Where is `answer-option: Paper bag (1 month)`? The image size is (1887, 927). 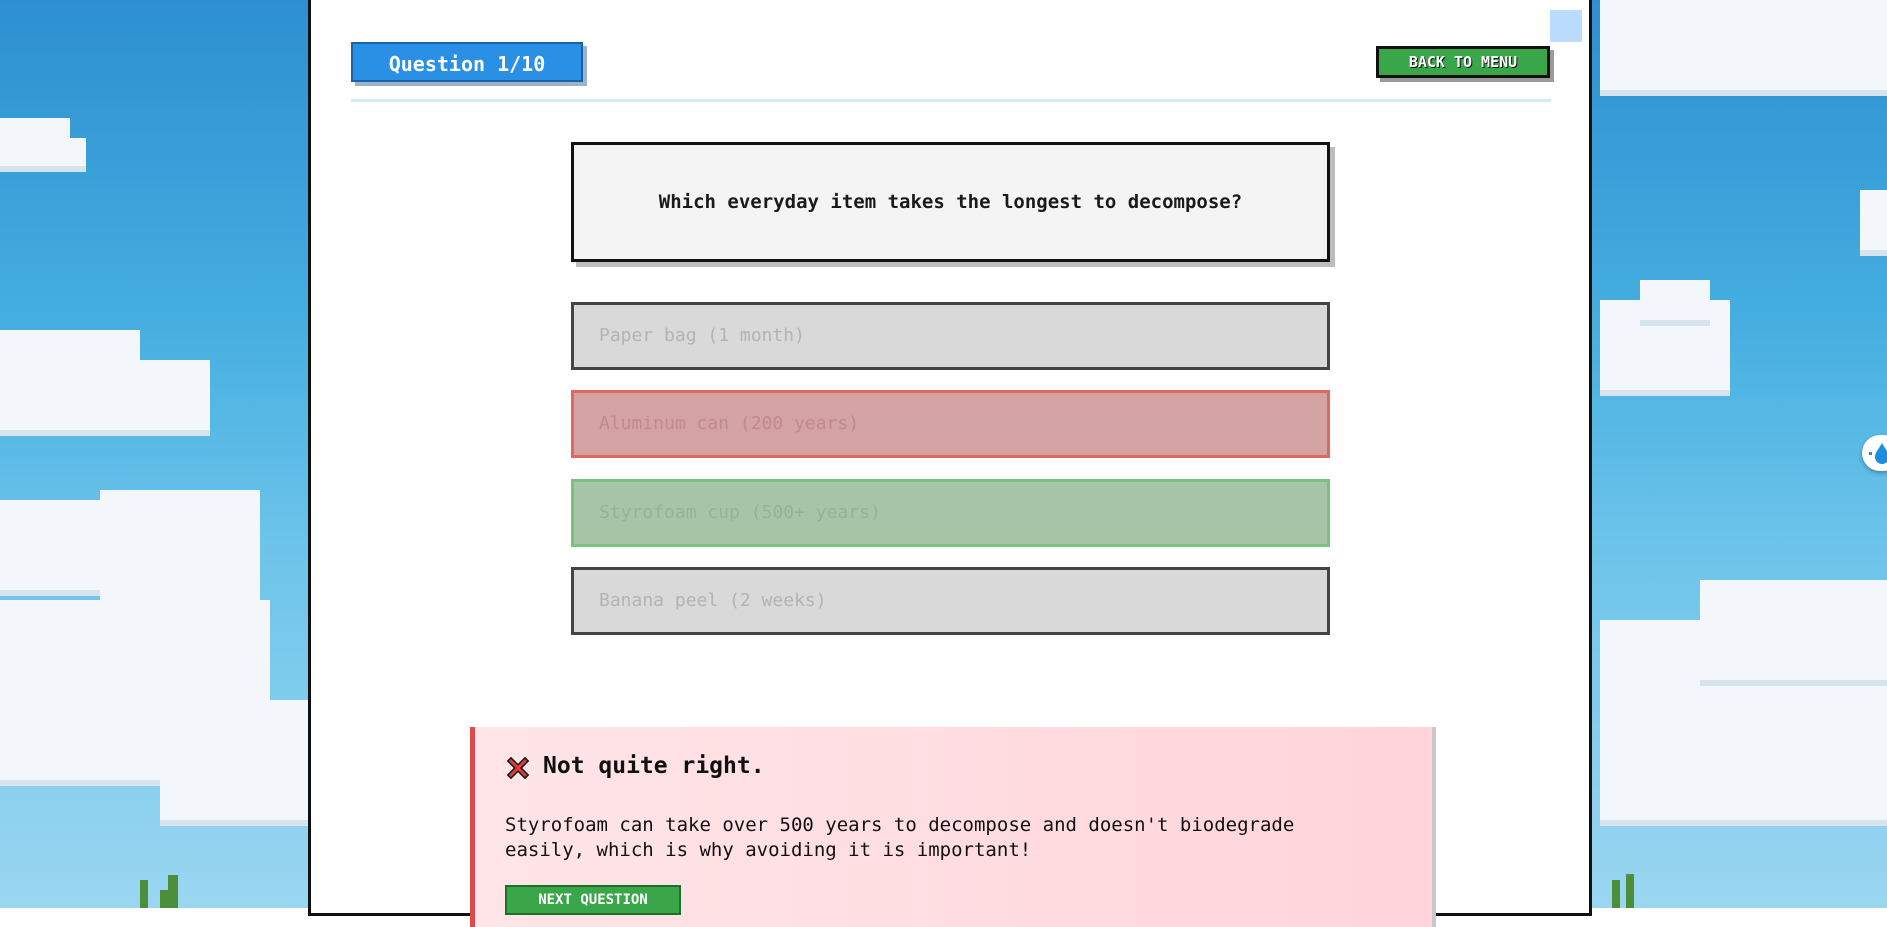 answer-option: Paper bag (1 month) is located at coordinates (950, 336).